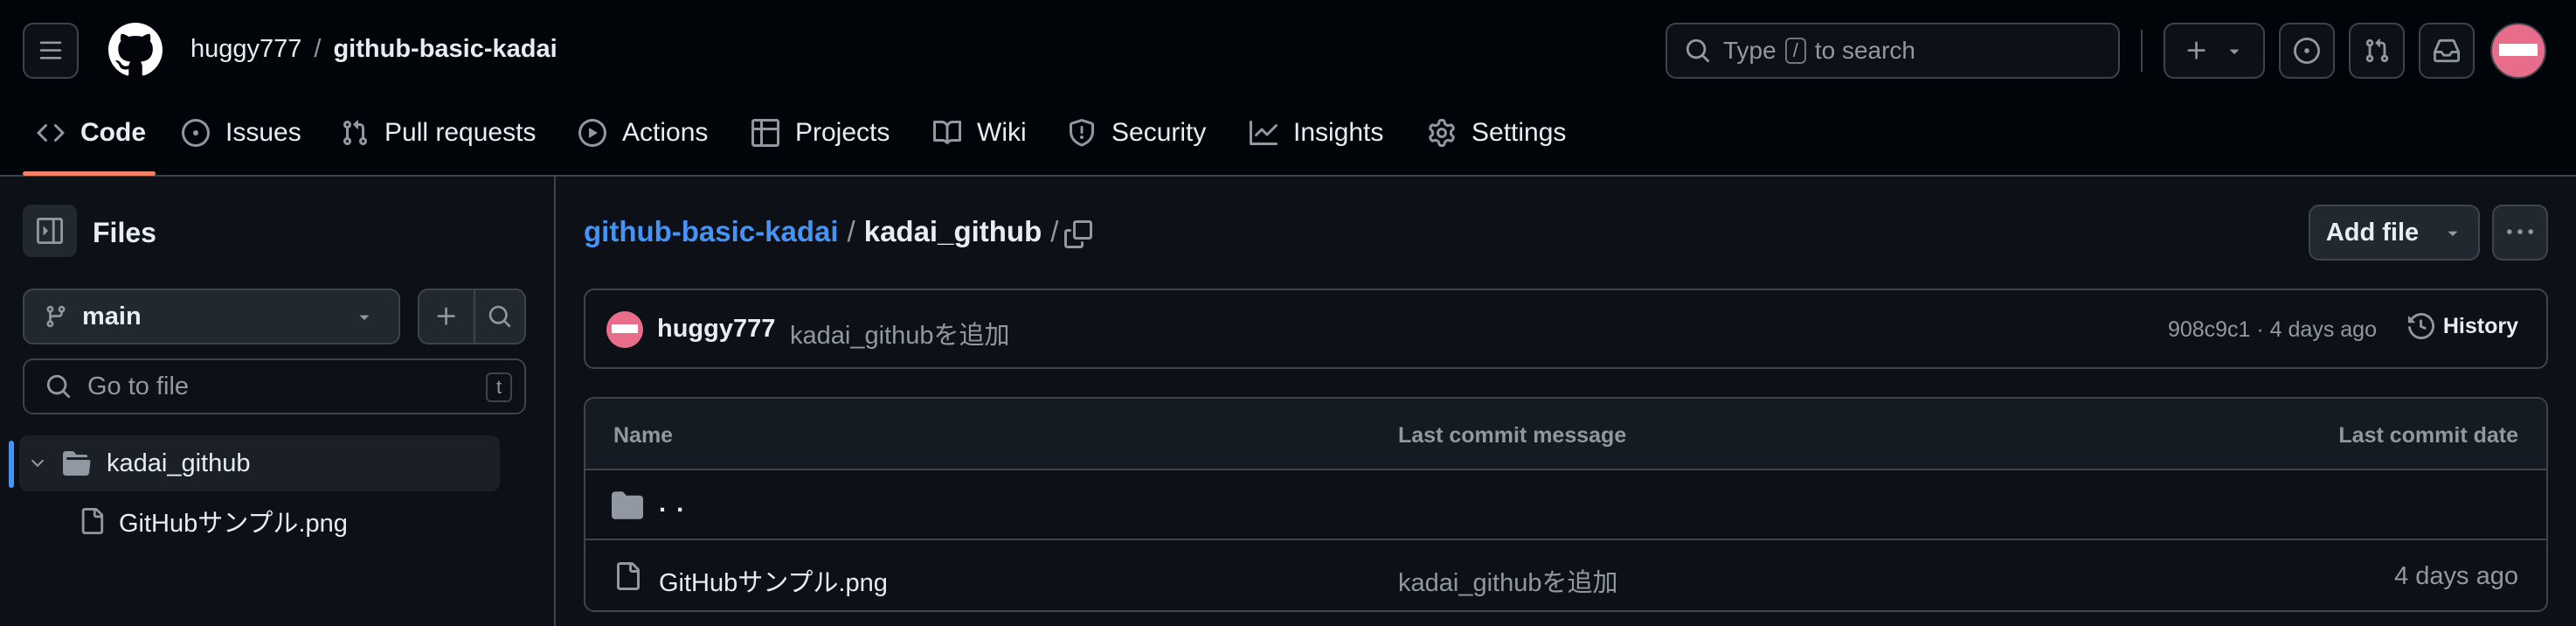 This screenshot has height=626, width=2576. I want to click on sidebar-title: Files, so click(124, 232).